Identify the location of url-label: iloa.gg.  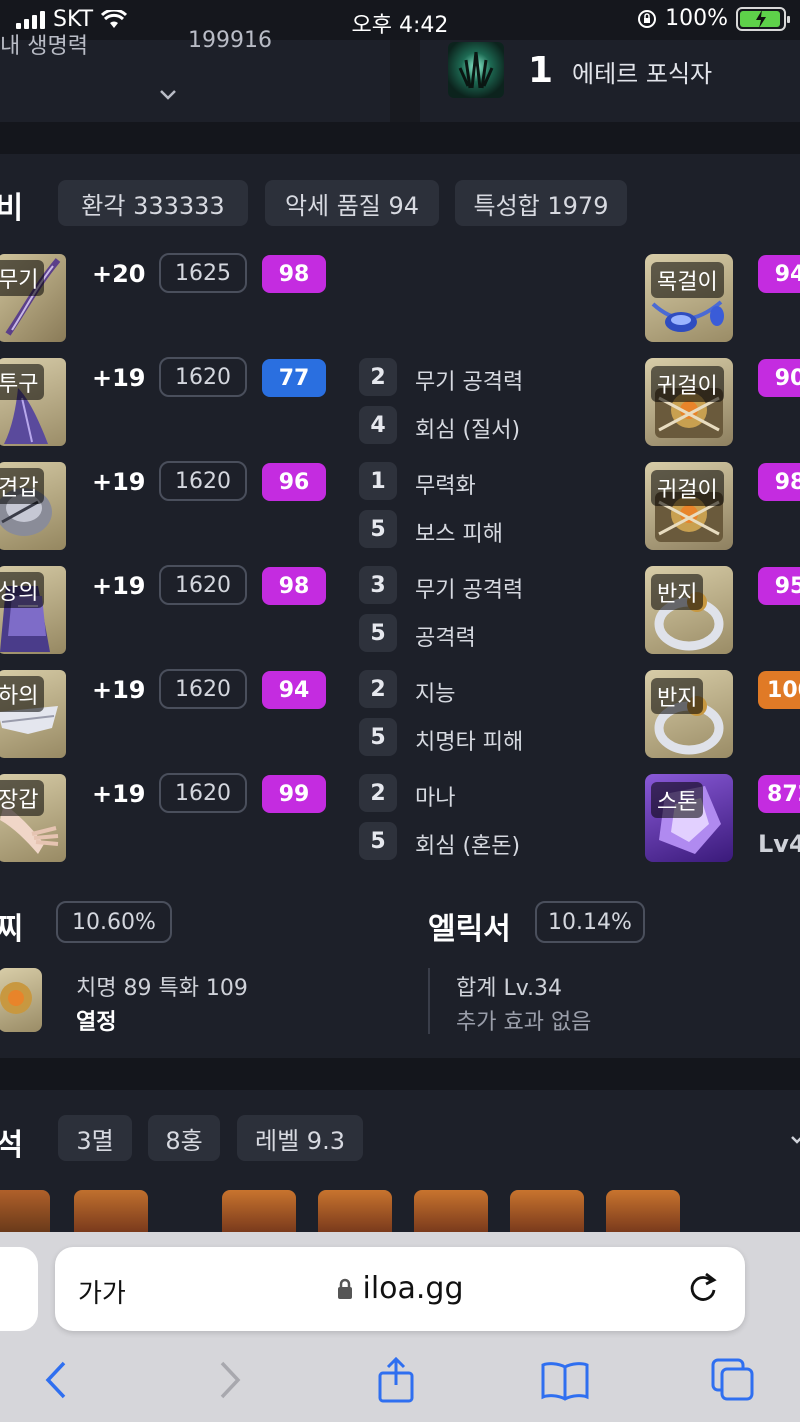
(413, 1288).